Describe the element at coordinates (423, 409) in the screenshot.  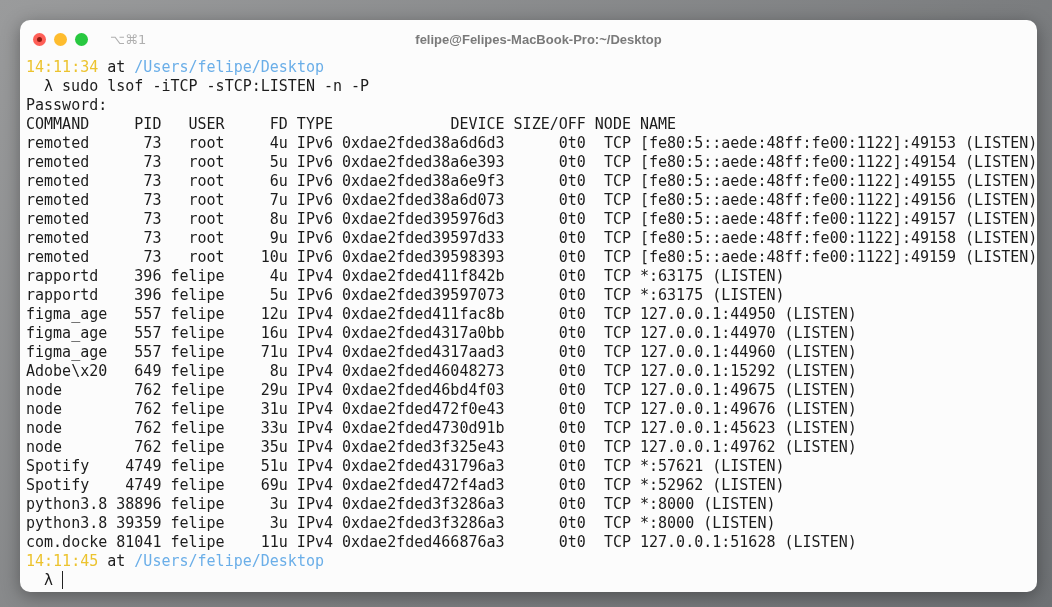
I see `table-cell-text: 0xdae2fded472f0e43` at that location.